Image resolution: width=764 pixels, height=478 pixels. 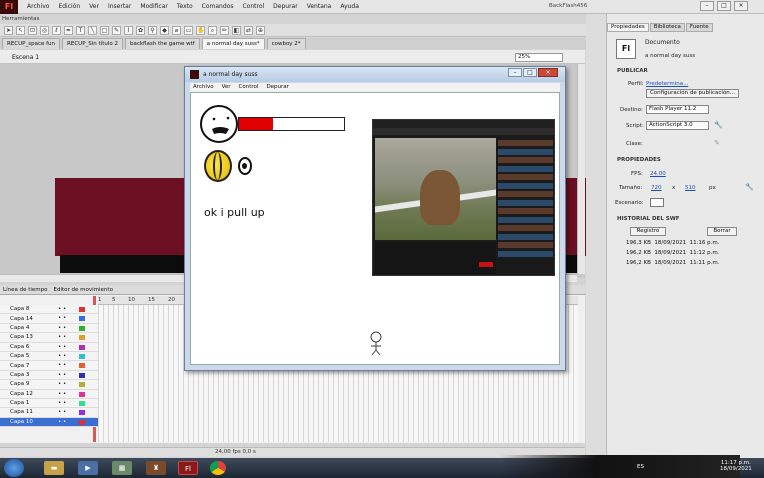 I want to click on layer-row: Capa 11 • •, so click(x=49, y=413).